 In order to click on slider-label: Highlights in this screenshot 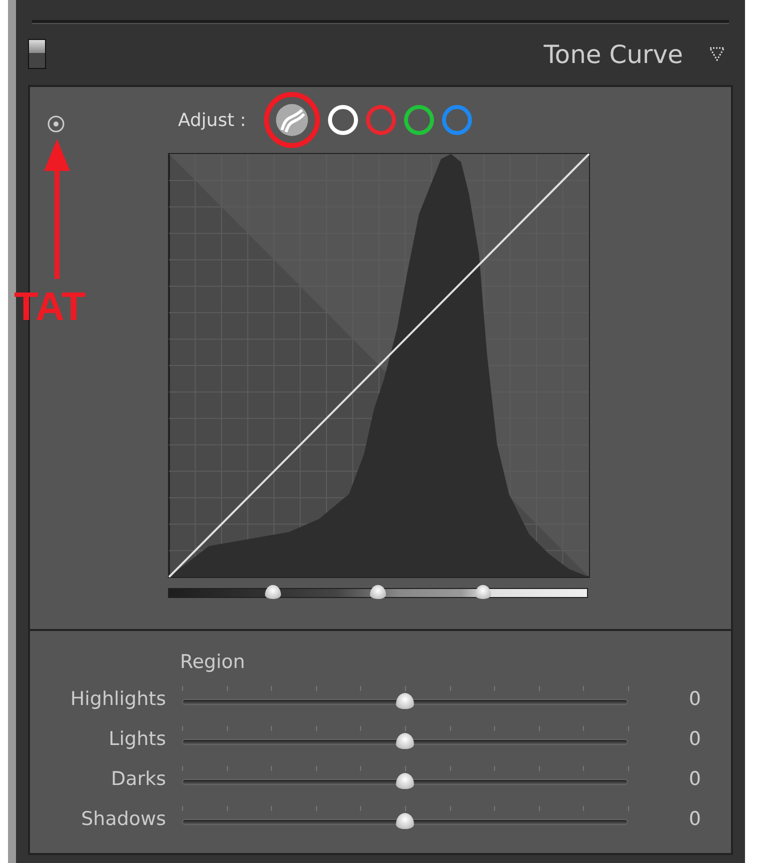, I will do `click(117, 699)`.